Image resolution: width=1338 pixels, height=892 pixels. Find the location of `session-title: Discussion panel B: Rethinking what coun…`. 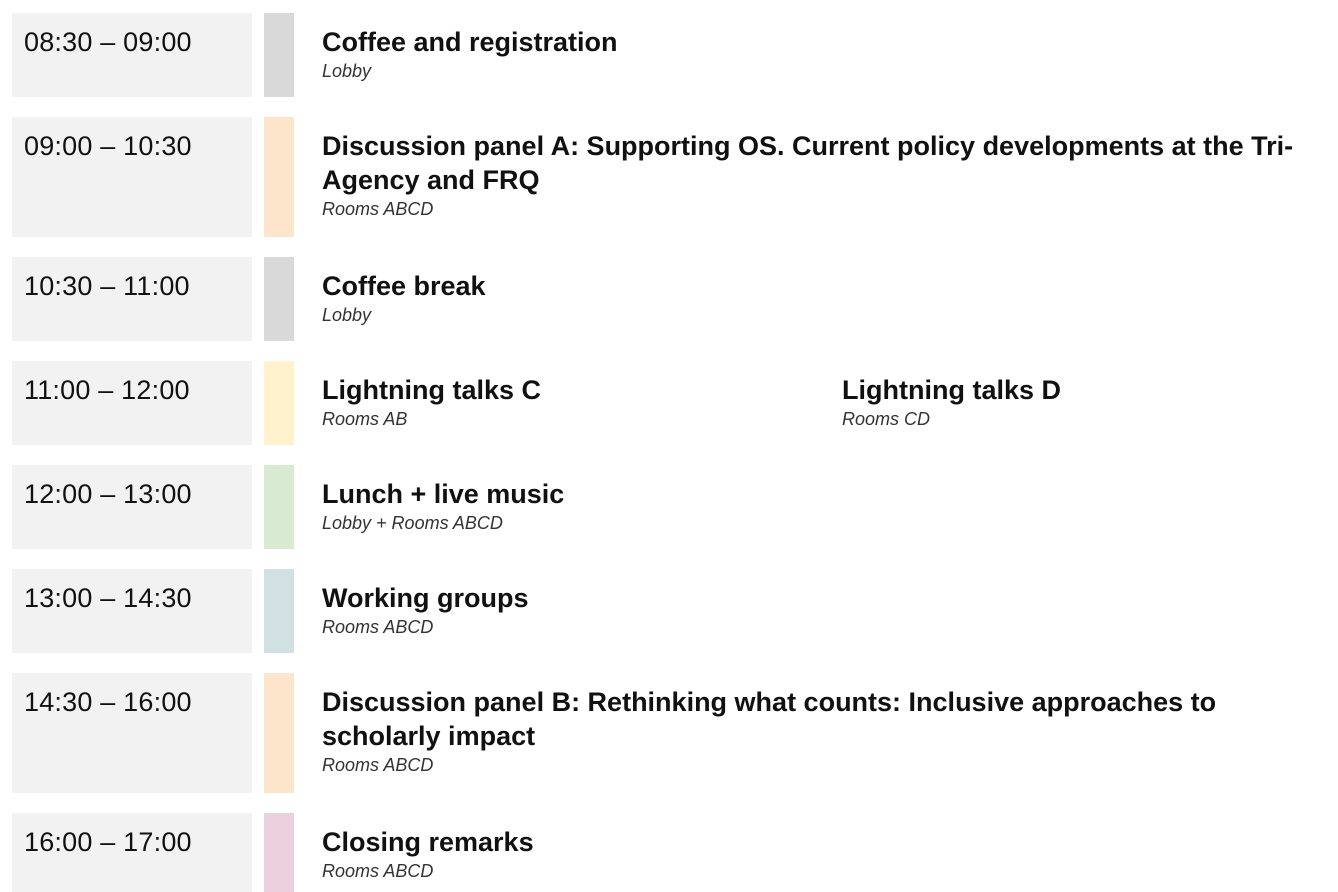

session-title: Discussion panel B: Rethinking what coun… is located at coordinates (769, 719).